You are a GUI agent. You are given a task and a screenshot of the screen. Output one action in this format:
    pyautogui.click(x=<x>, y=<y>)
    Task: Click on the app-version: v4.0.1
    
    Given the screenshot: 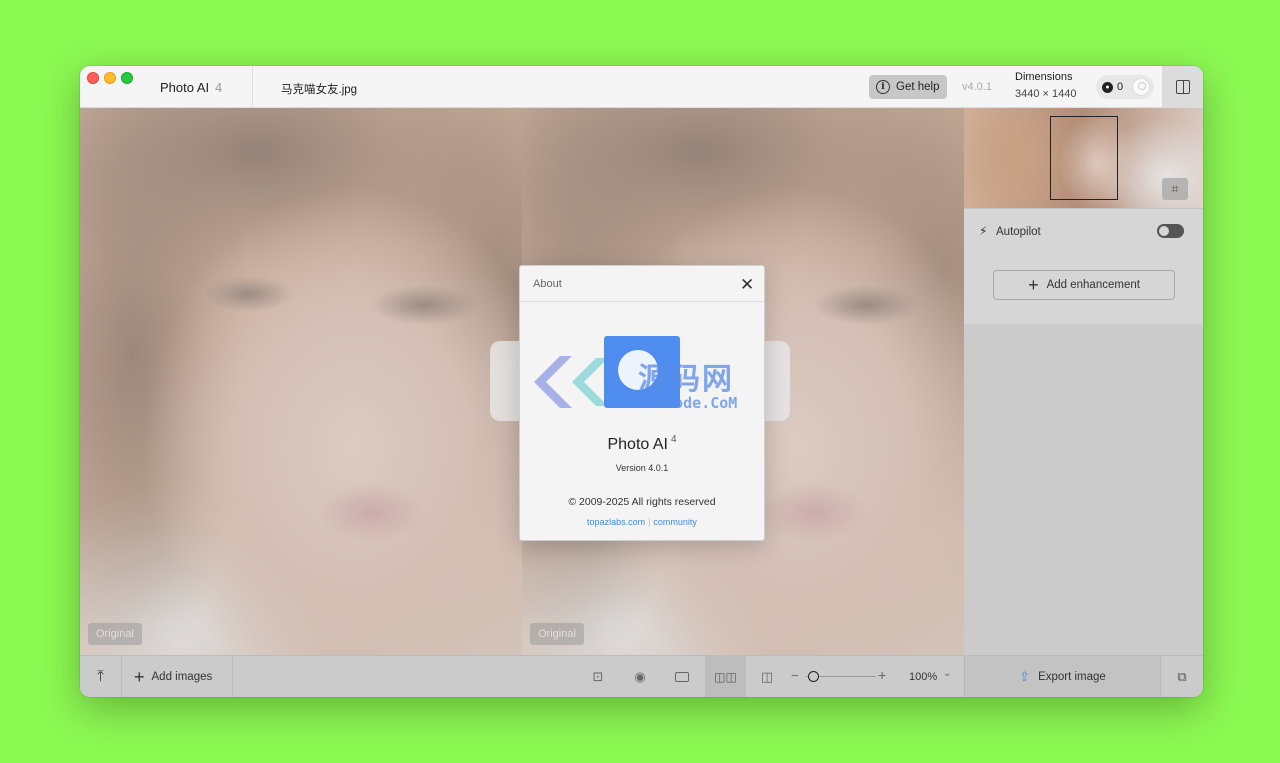 What is the action you would take?
    pyautogui.click(x=977, y=87)
    